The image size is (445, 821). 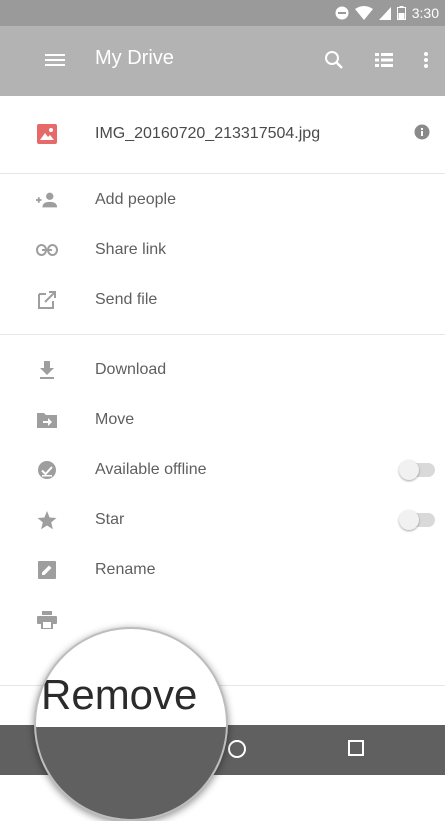 What do you see at coordinates (222, 300) in the screenshot?
I see `menu-item-send-file: Send file` at bounding box center [222, 300].